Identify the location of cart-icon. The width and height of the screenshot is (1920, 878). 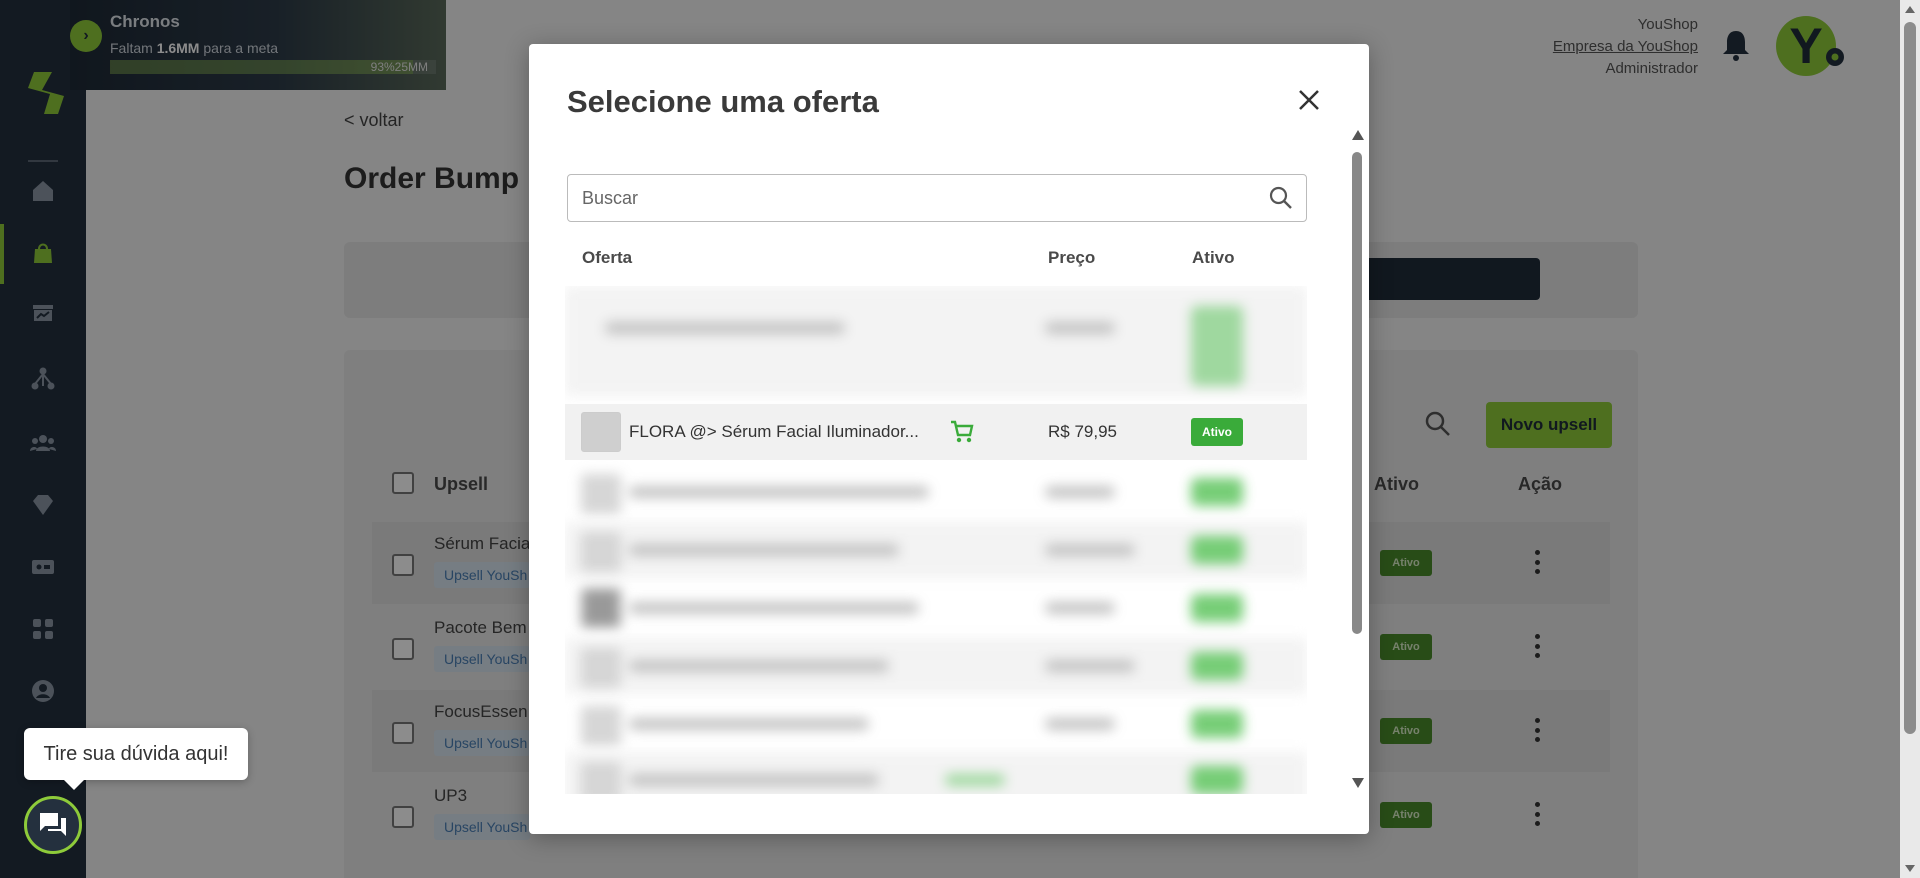
(962, 431).